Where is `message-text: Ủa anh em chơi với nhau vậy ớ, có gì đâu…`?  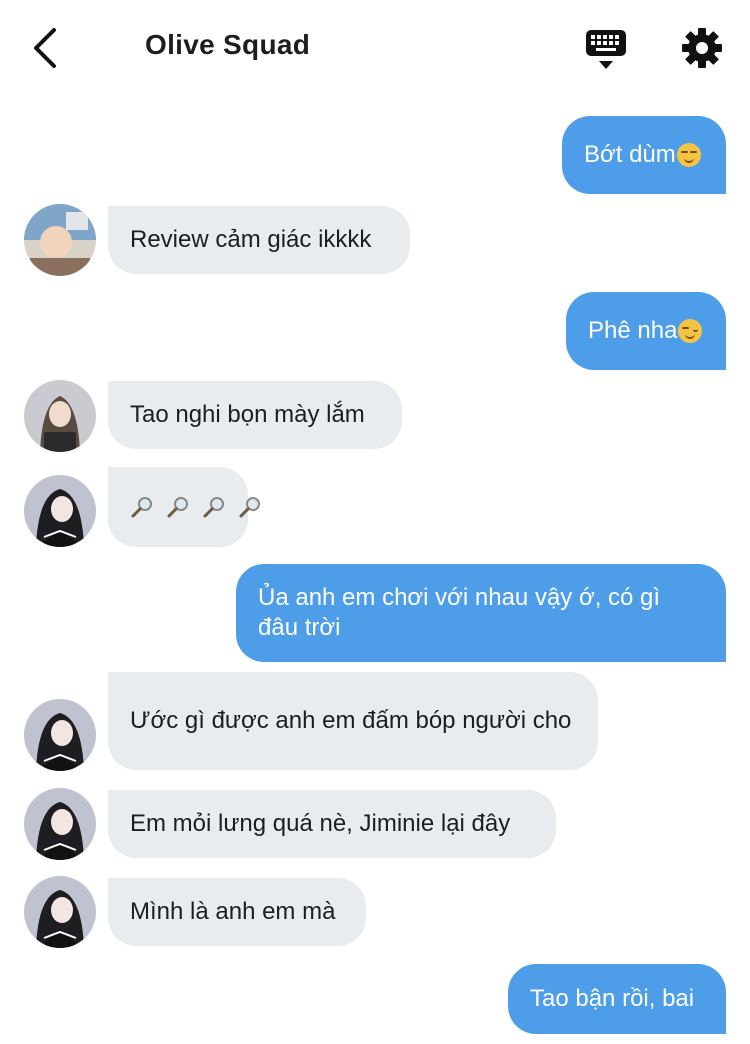 message-text: Ủa anh em chơi với nhau vậy ớ, có gì đâu… is located at coordinates (459, 612).